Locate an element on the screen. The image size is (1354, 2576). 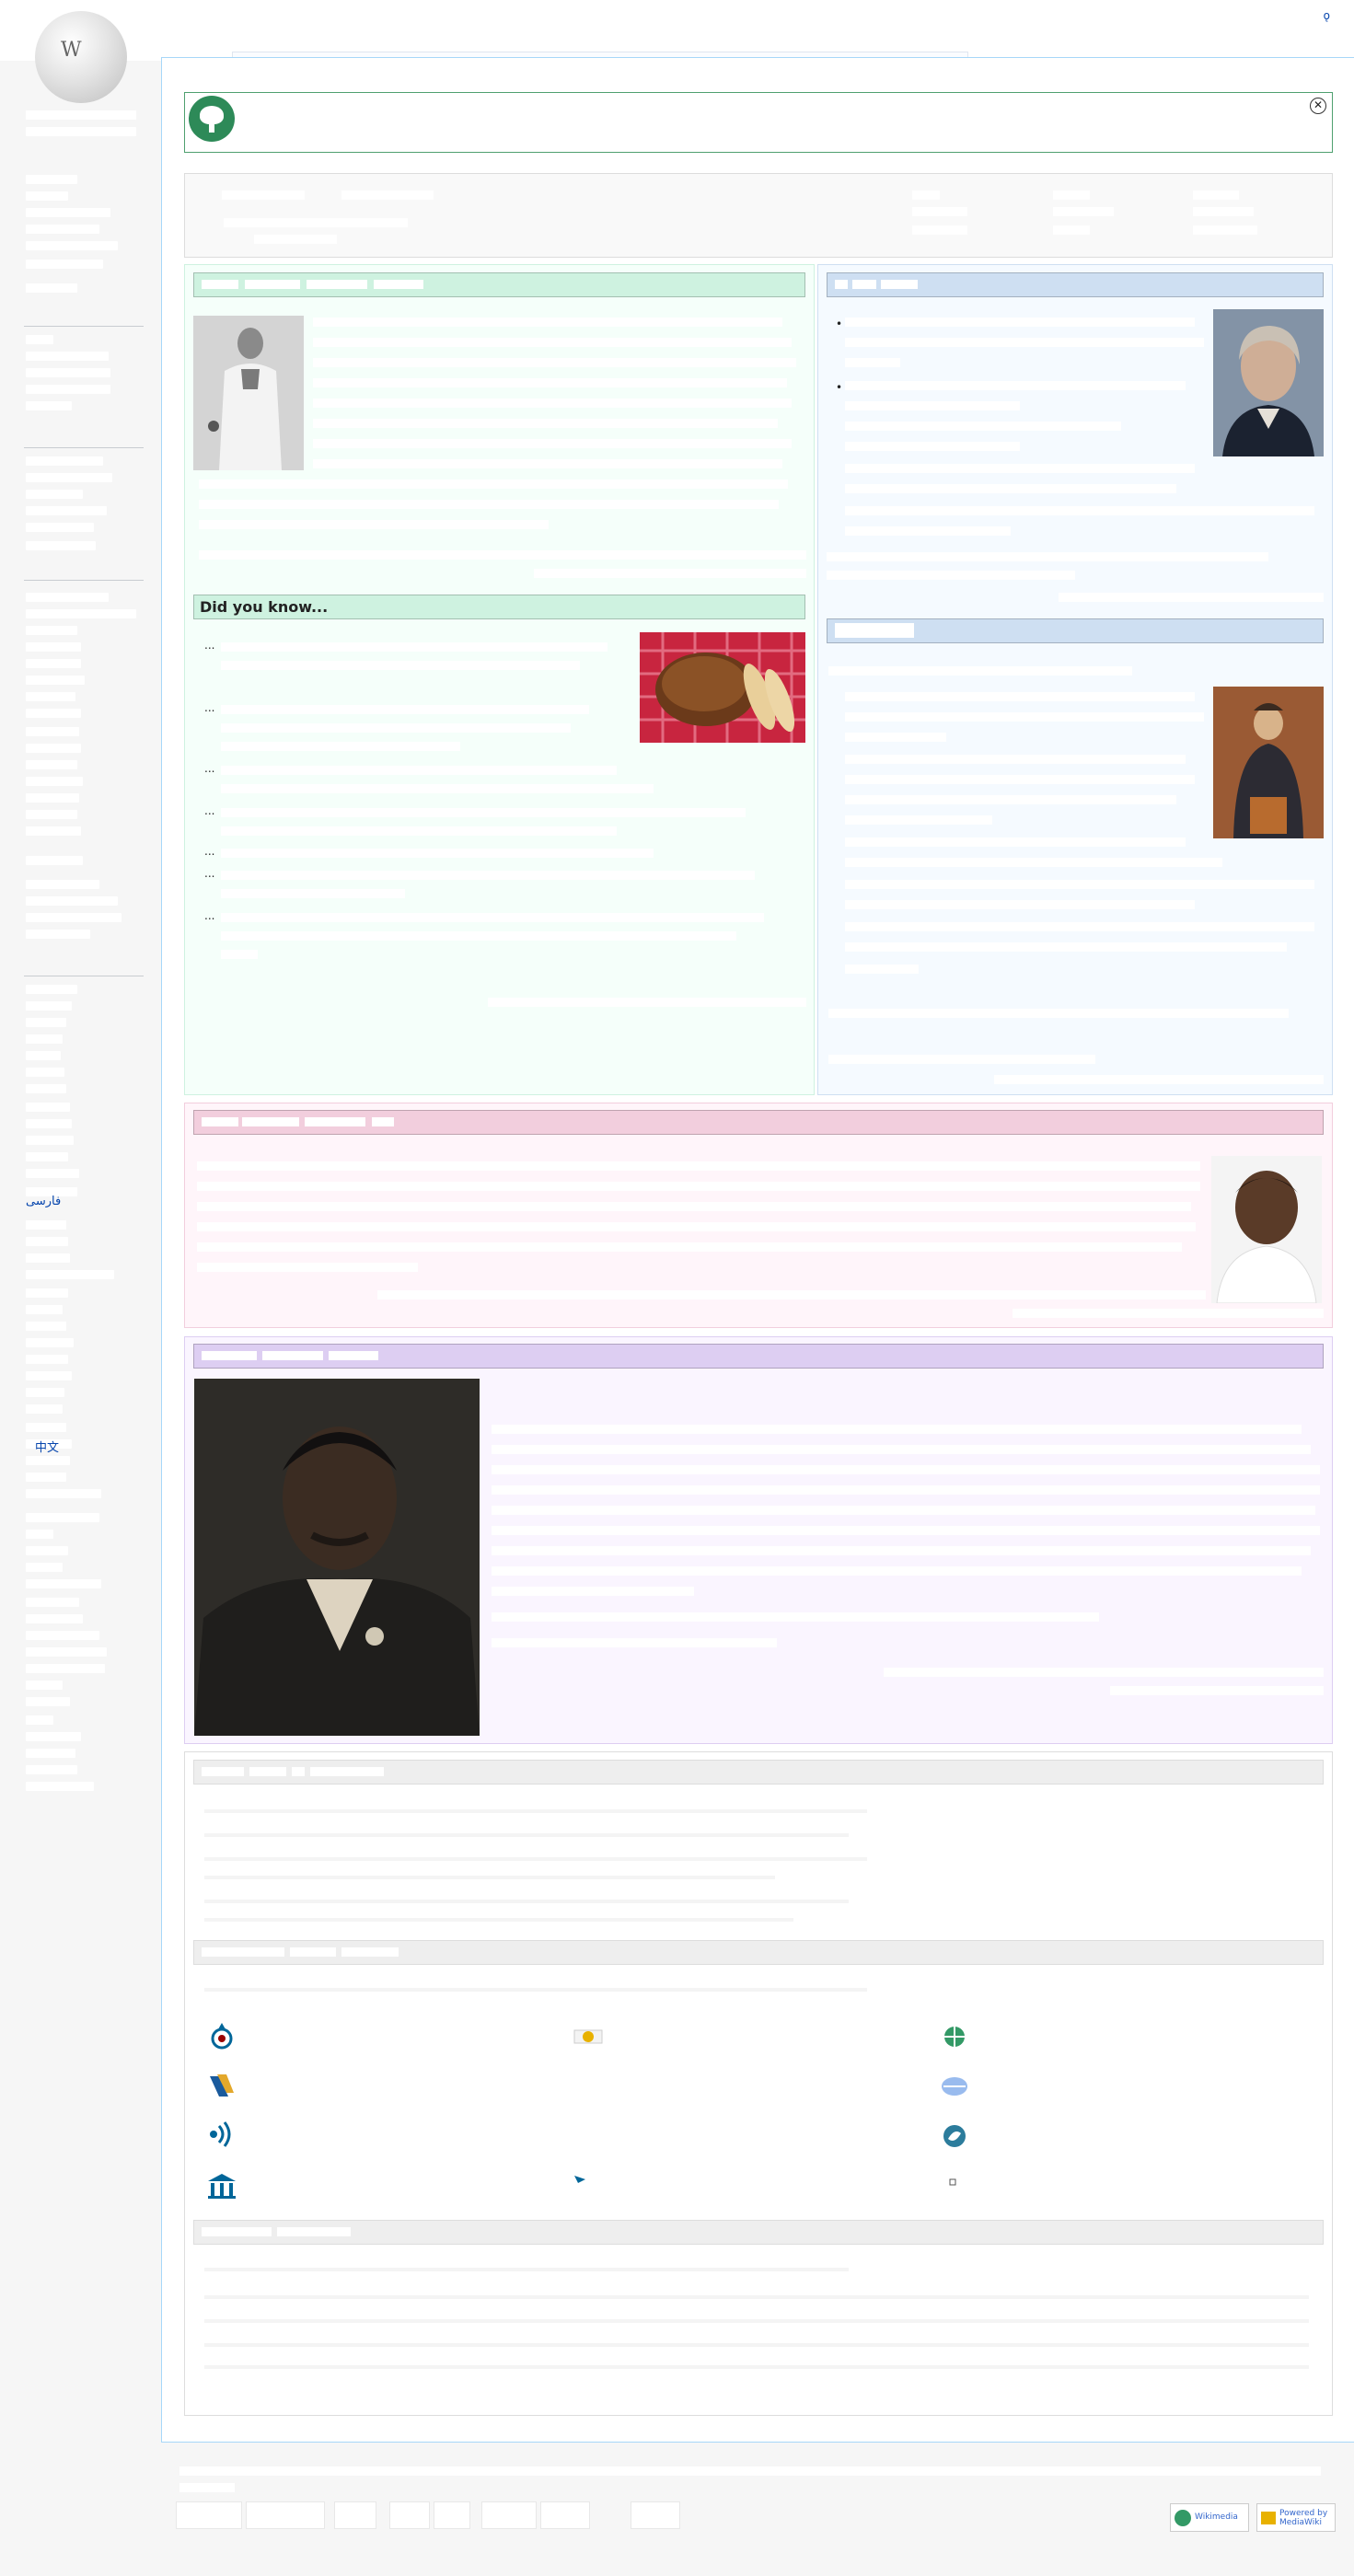
footer-link-cookie is located at coordinates (509, 2515).